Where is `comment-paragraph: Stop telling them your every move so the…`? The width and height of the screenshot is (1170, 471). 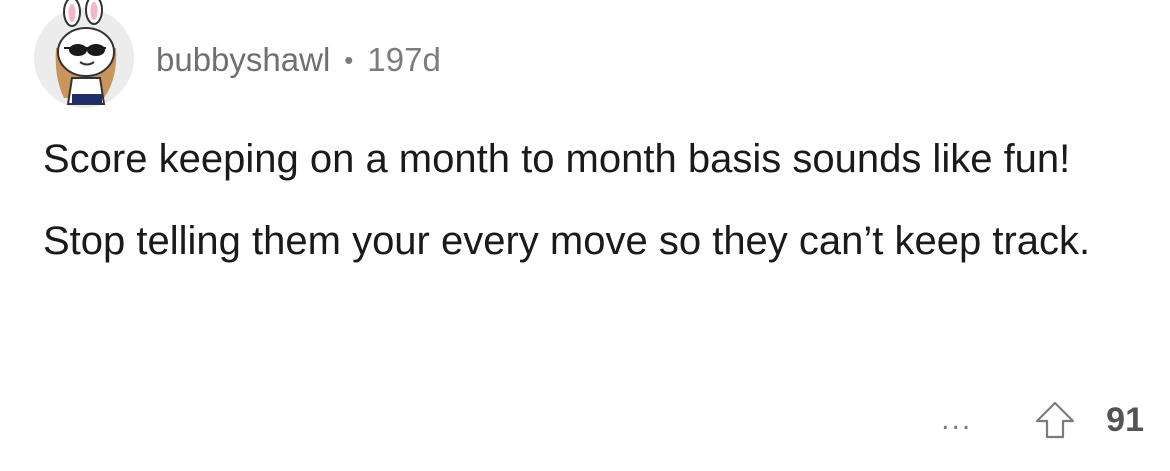
comment-paragraph: Stop telling them your every move so the… is located at coordinates (567, 241).